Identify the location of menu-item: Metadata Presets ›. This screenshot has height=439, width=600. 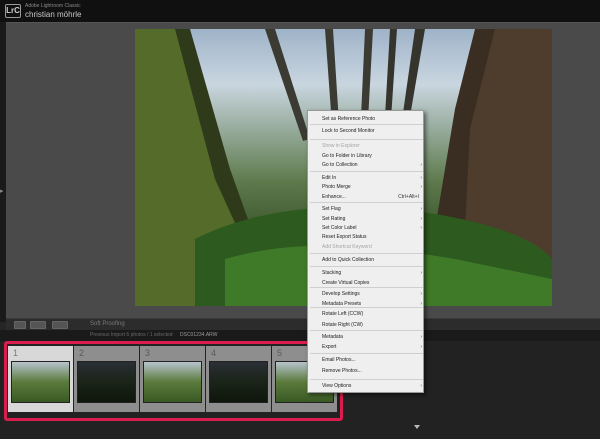
(366, 304).